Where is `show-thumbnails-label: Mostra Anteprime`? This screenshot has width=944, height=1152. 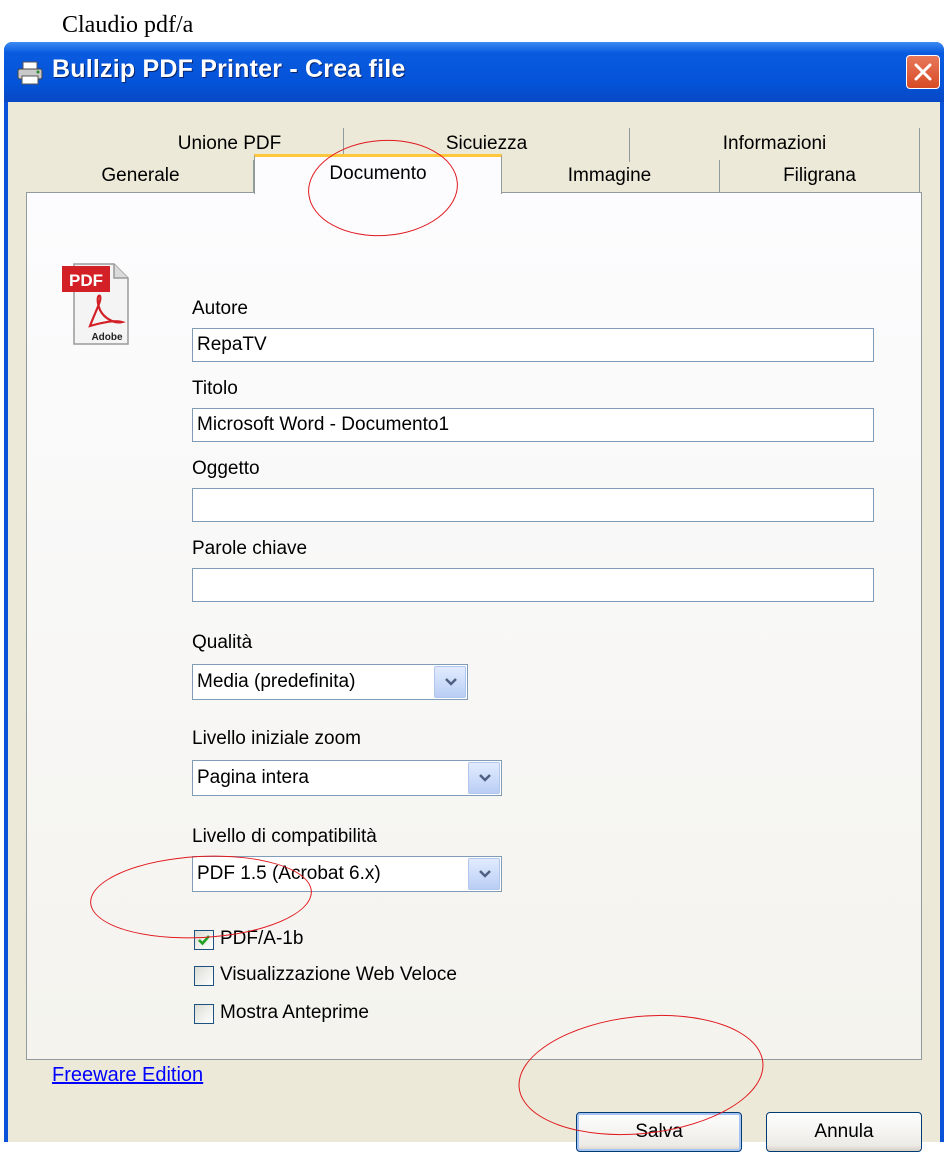
show-thumbnails-label: Mostra Anteprime is located at coordinates (294, 1013).